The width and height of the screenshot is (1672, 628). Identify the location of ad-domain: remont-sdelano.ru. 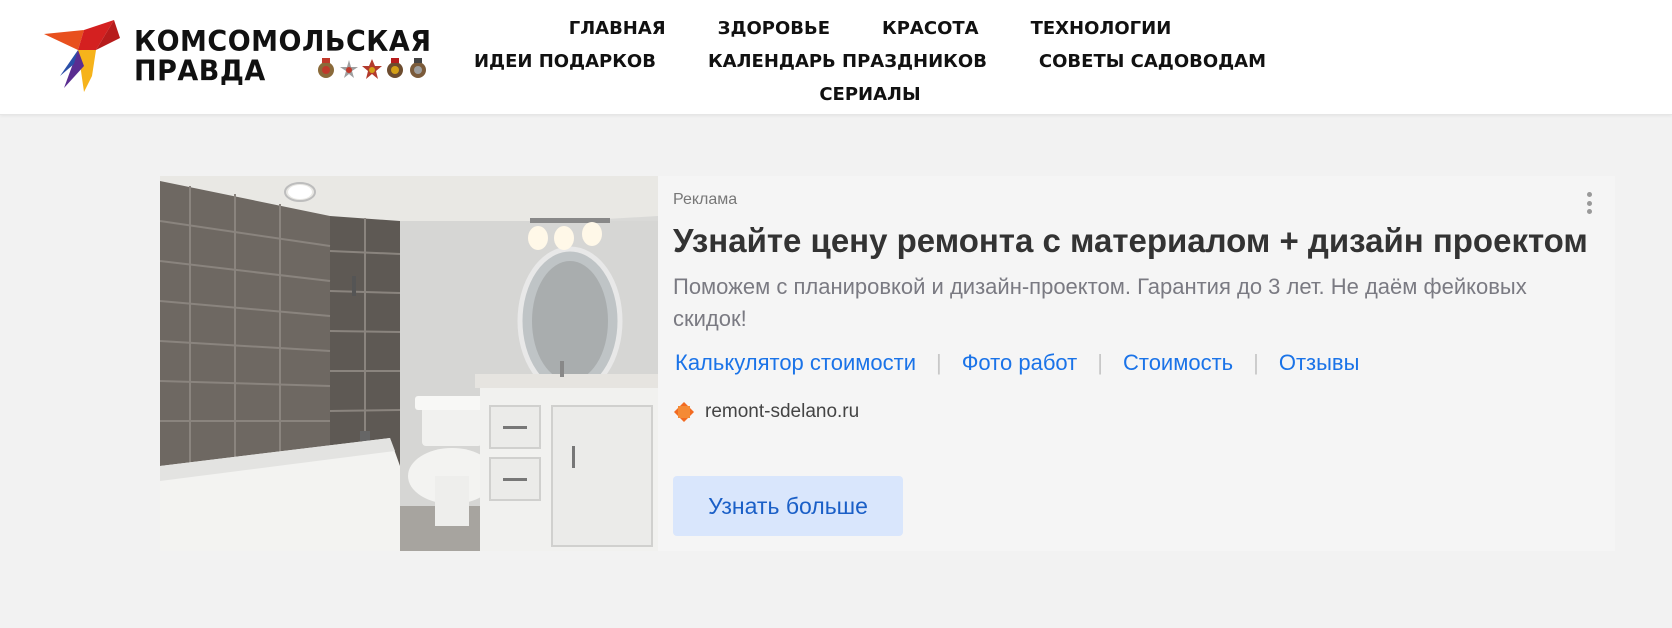
(766, 412).